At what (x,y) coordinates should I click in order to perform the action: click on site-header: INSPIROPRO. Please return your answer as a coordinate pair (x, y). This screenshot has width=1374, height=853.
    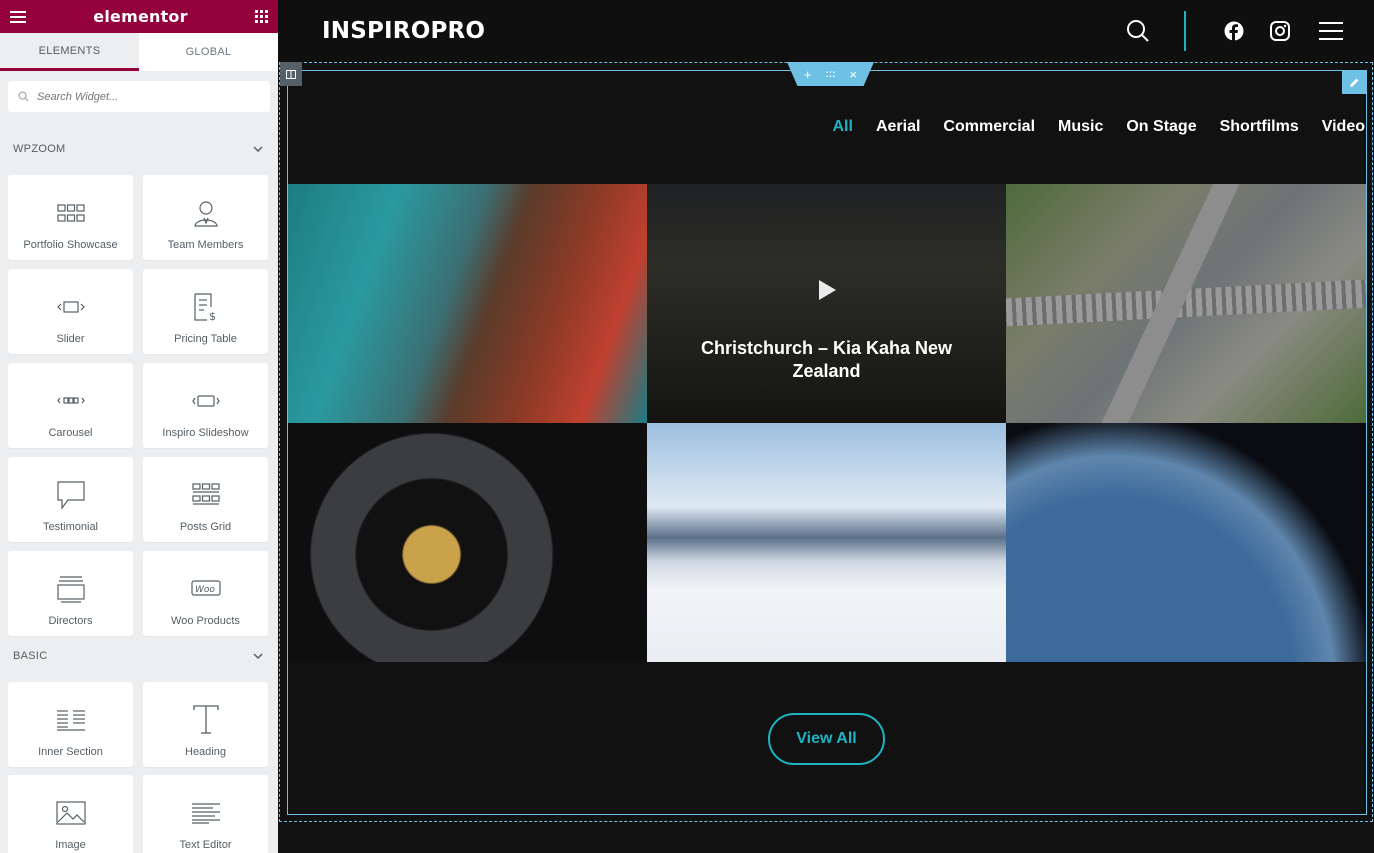
    Looking at the image, I should click on (826, 31).